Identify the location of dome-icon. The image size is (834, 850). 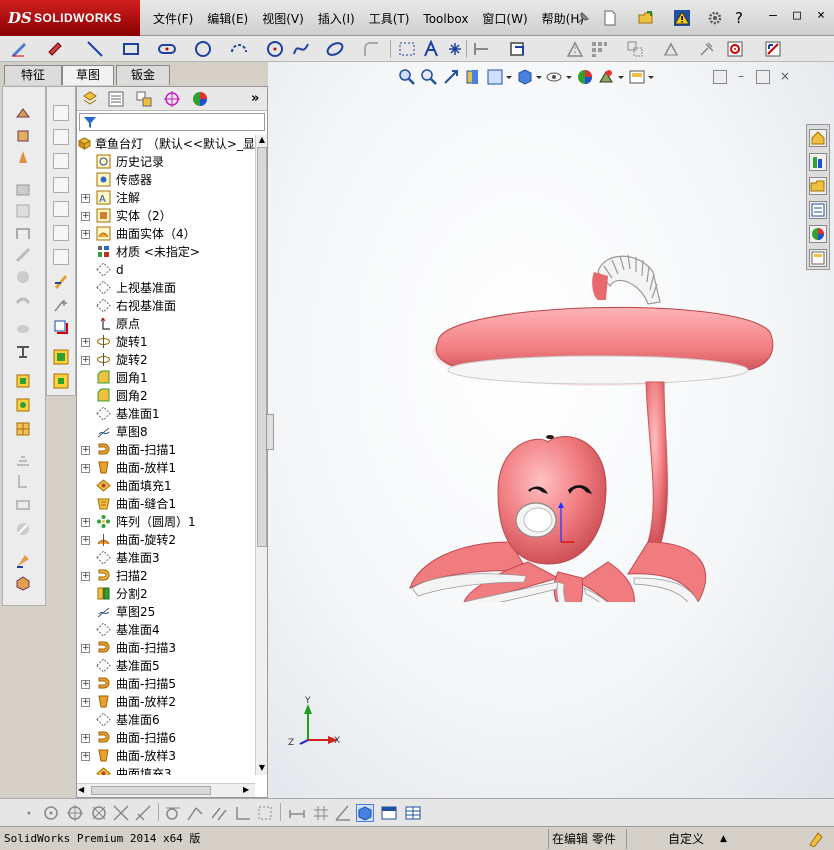
(23, 561).